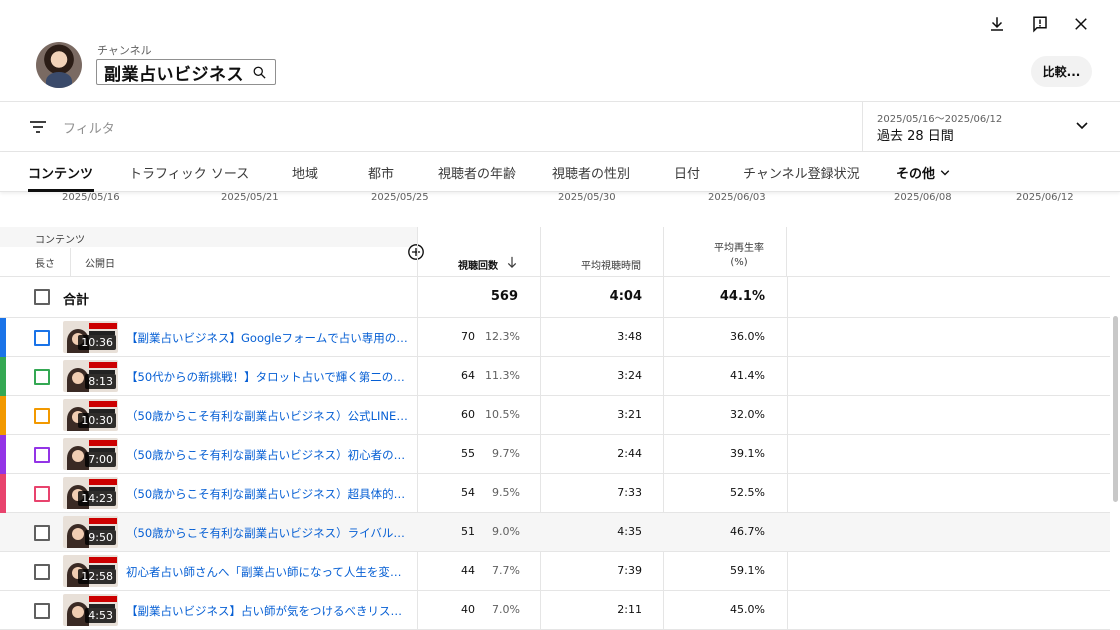 This screenshot has width=1120, height=630. What do you see at coordinates (747, 414) in the screenshot?
I see `row-avg-rate: 32.0%` at bounding box center [747, 414].